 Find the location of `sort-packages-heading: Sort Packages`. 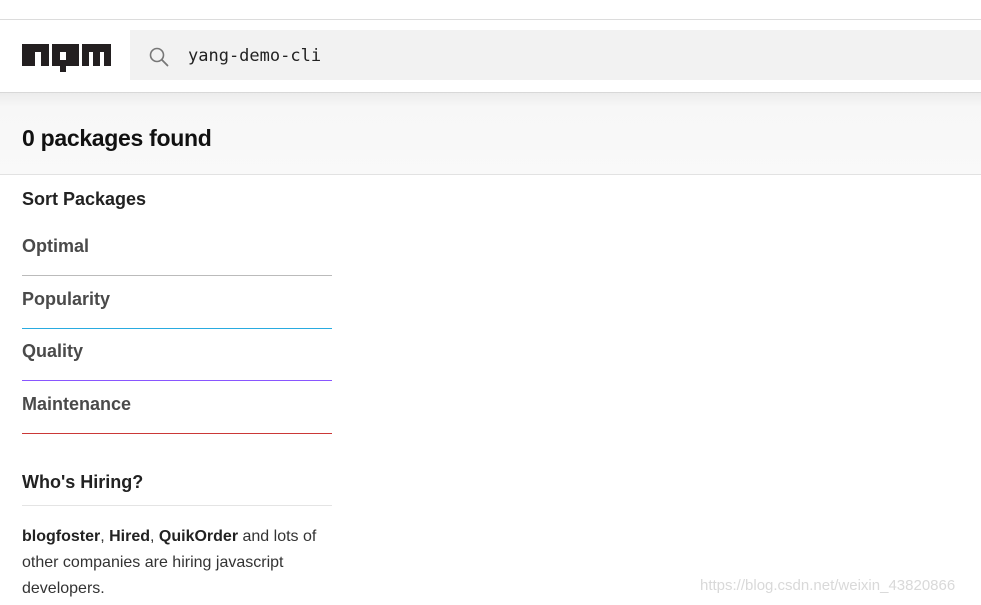

sort-packages-heading: Sort Packages is located at coordinates (84, 199).